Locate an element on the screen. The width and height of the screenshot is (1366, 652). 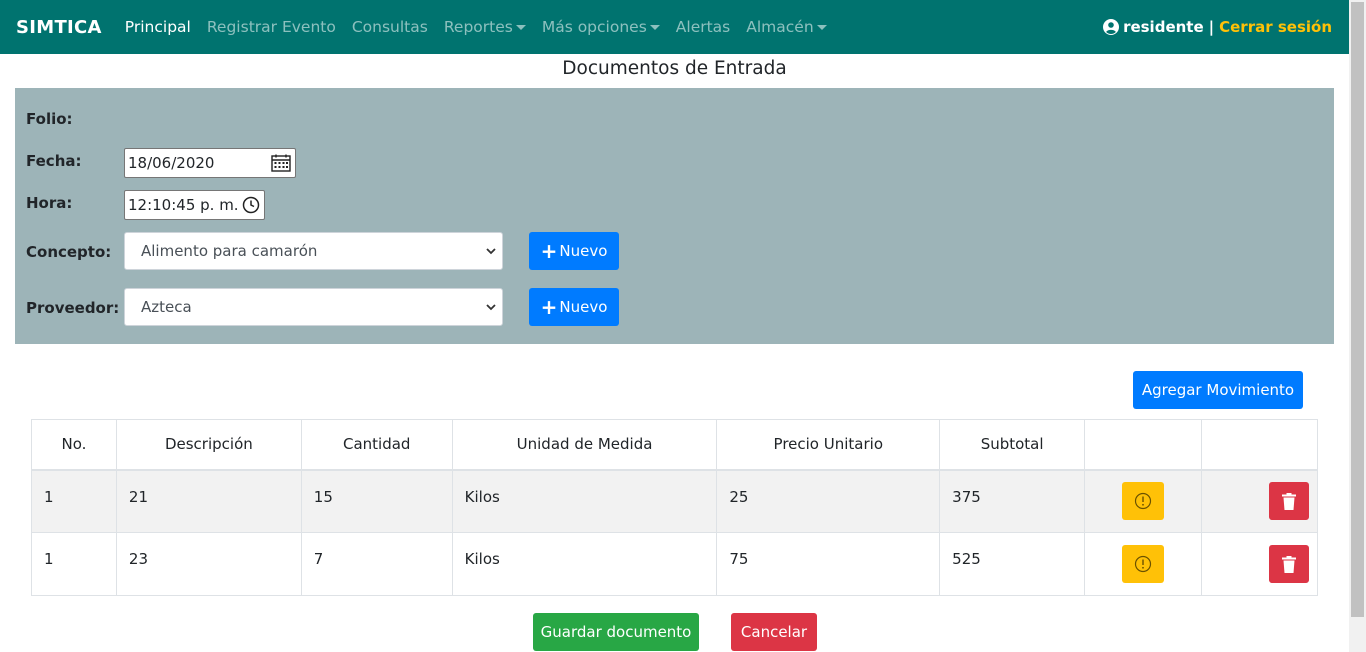
nav-item-reportes: Reportes is located at coordinates (485, 27).